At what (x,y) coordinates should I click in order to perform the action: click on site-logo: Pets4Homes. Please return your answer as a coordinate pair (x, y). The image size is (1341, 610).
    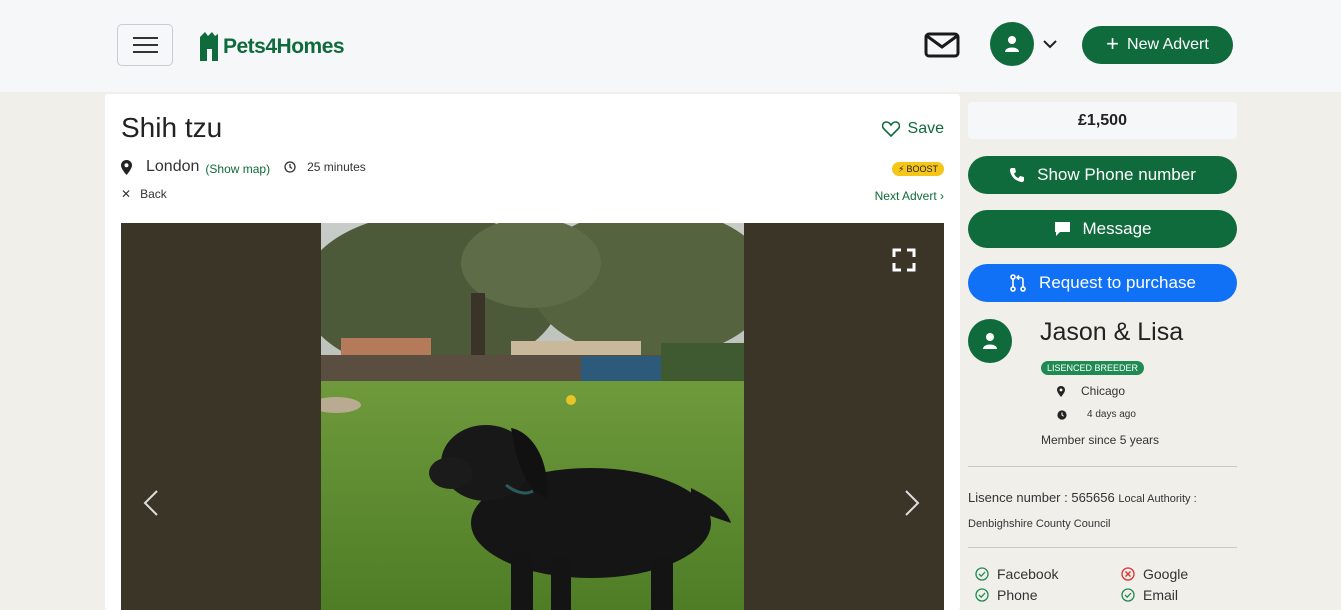
    Looking at the image, I should click on (270, 47).